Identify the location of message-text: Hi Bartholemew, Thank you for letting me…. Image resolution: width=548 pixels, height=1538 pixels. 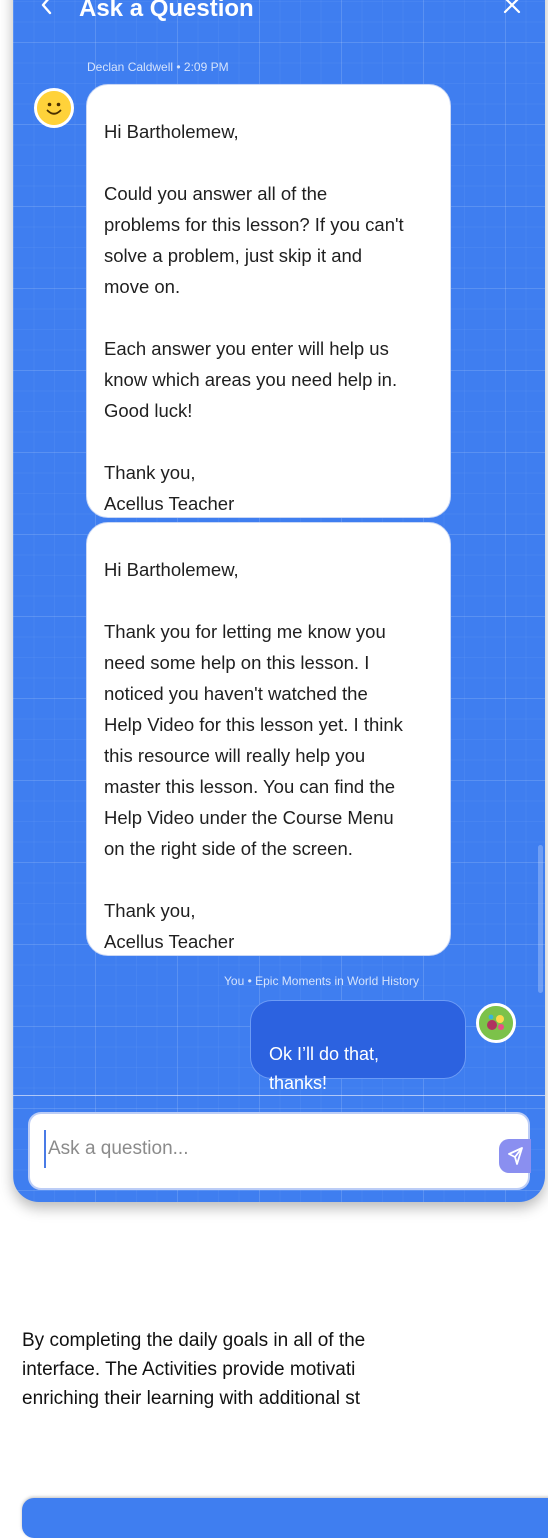
(253, 755).